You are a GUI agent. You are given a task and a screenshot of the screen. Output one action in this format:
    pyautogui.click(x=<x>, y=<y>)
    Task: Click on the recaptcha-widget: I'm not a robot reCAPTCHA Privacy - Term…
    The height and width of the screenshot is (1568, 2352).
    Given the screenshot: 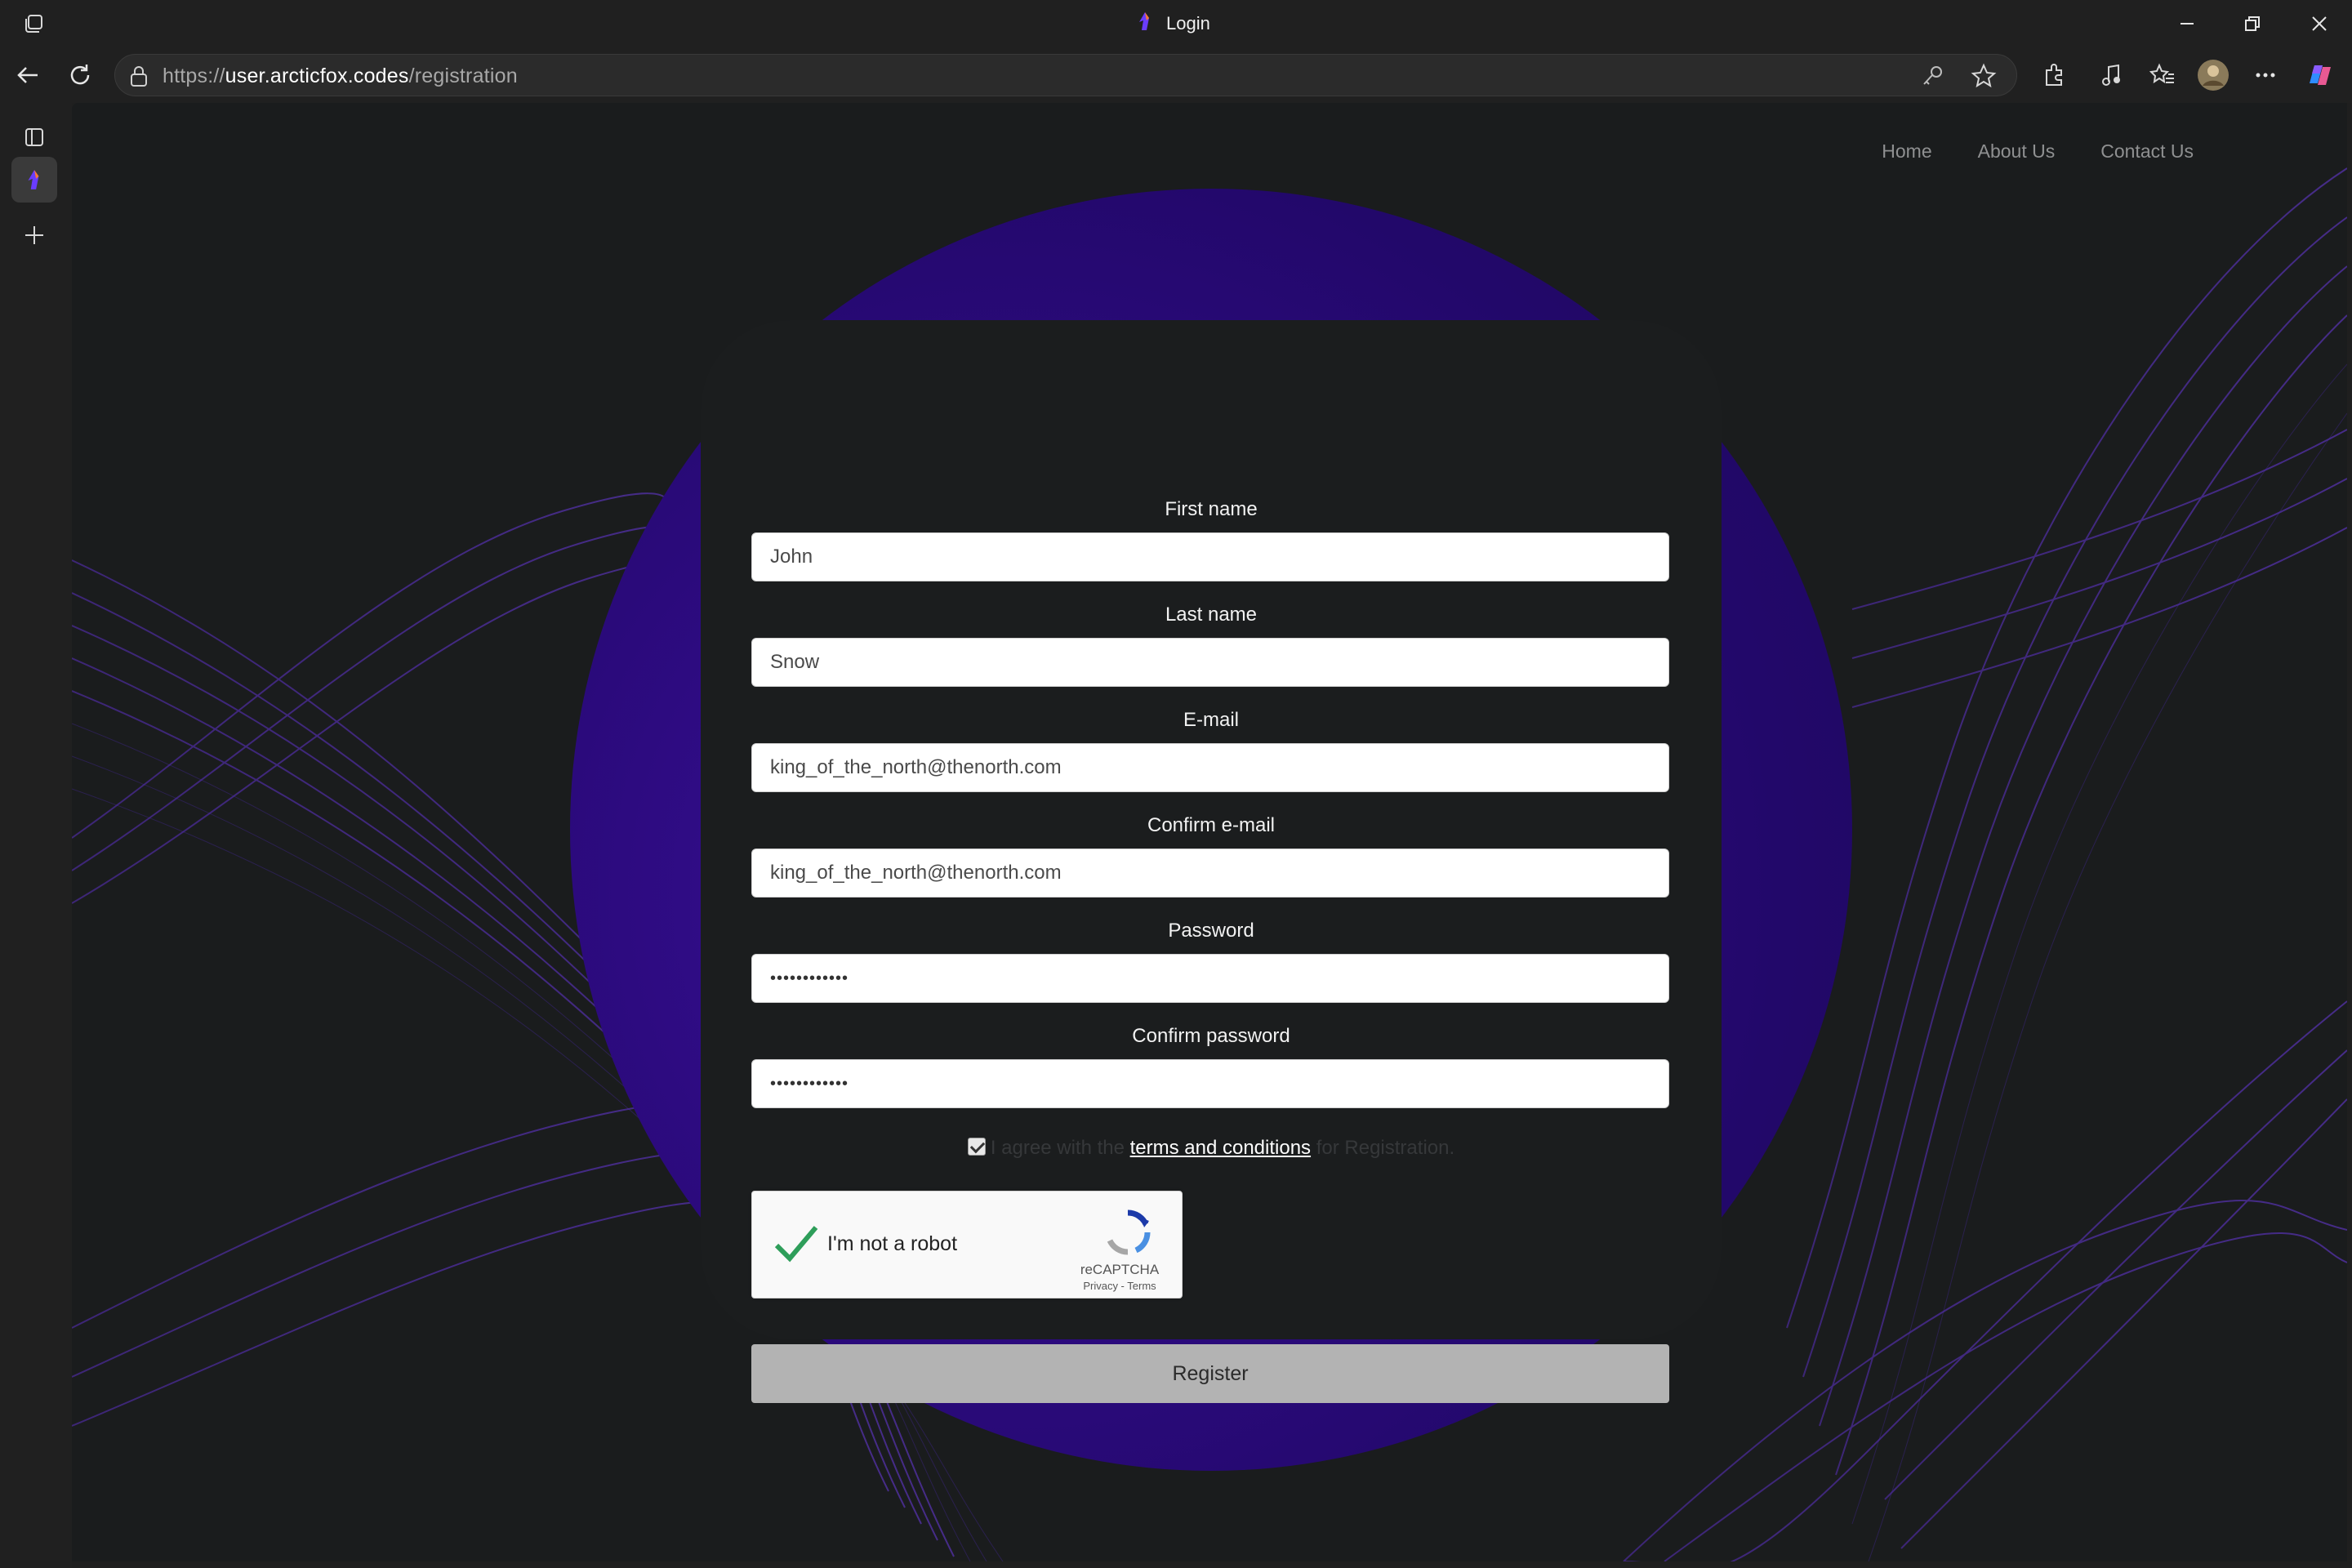 What is the action you would take?
    pyautogui.click(x=967, y=1244)
    